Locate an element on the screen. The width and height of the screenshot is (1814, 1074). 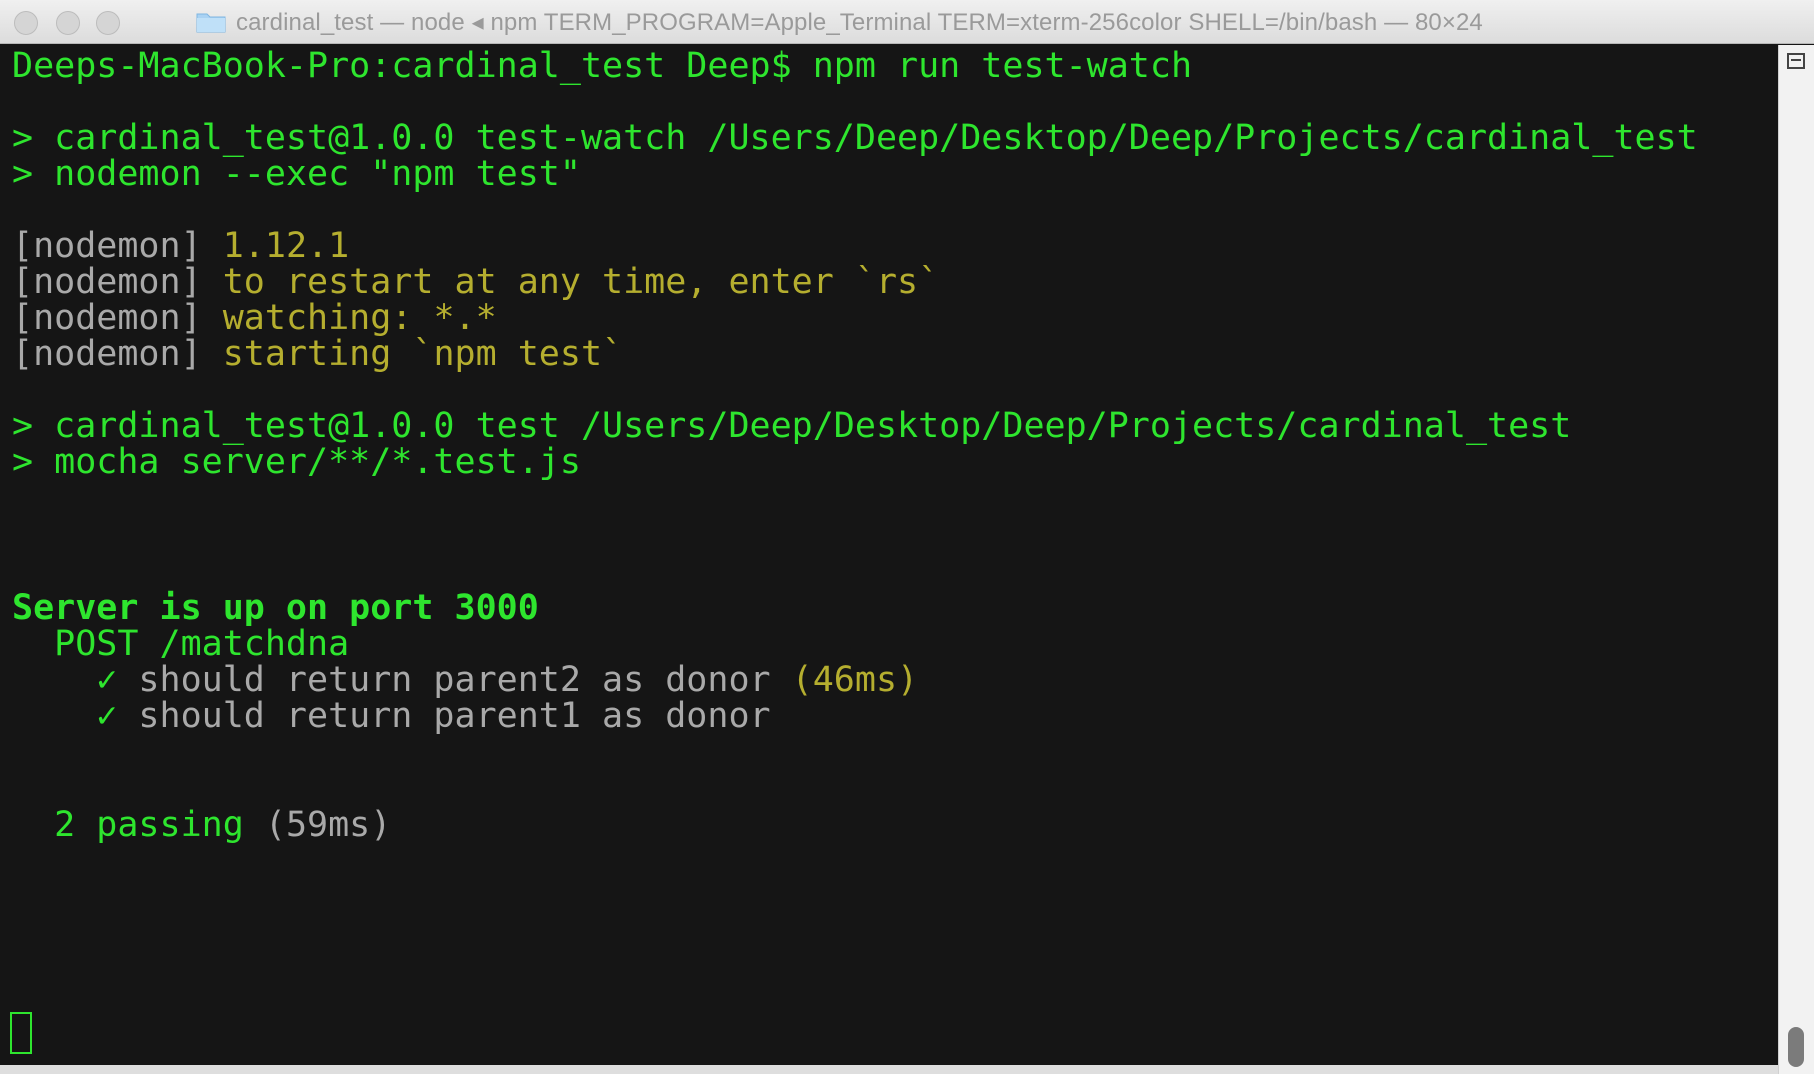
window-bottom-edge is located at coordinates (889, 1069).